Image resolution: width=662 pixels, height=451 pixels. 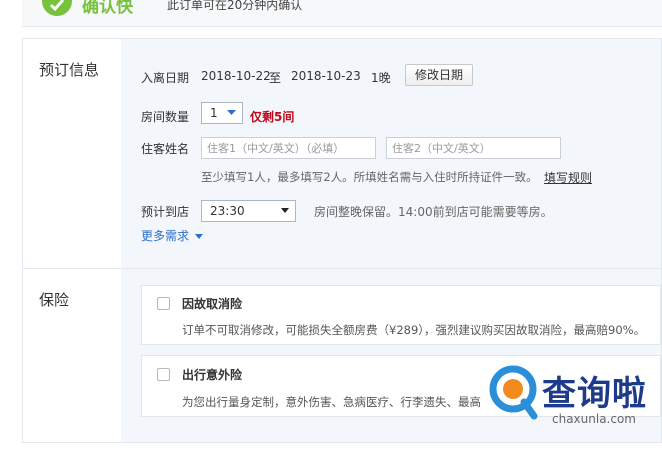 What do you see at coordinates (568, 177) in the screenshot?
I see `fill-rules-link: 填写规则` at bounding box center [568, 177].